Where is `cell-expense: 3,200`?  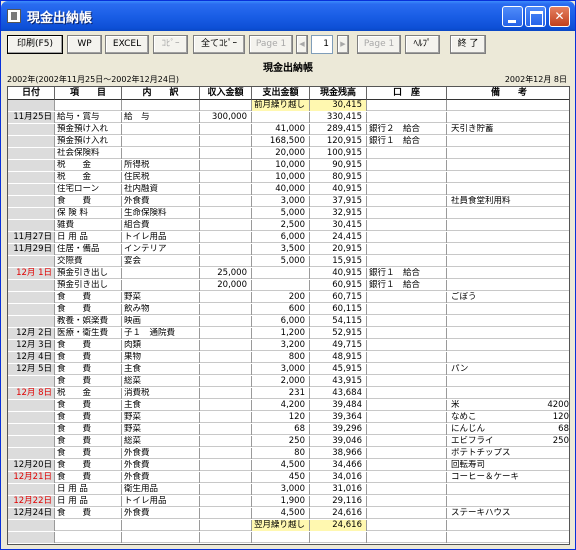
cell-expense: 3,200 is located at coordinates (281, 345).